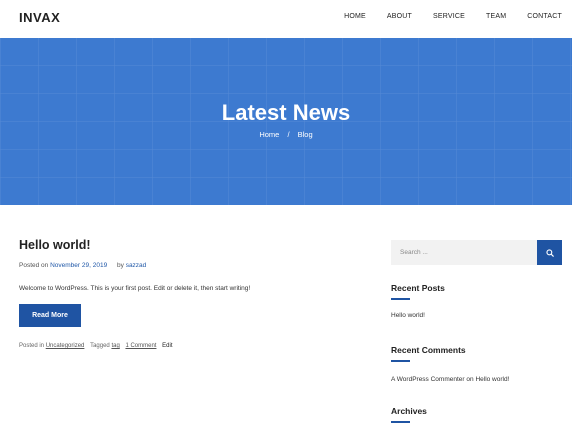  I want to click on comment-author: A WordPress Commenter, so click(428, 379).